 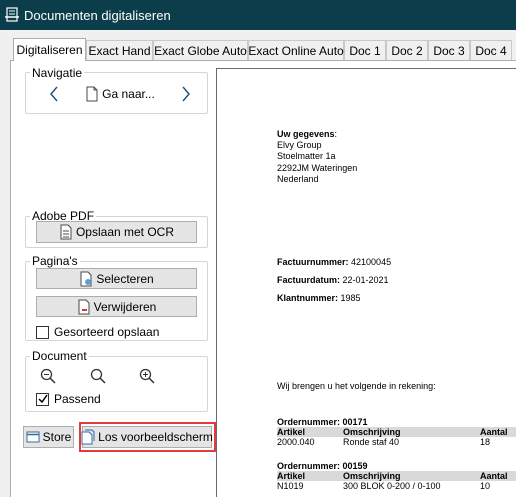 I want to click on details-line: Nederland, so click(x=298, y=179).